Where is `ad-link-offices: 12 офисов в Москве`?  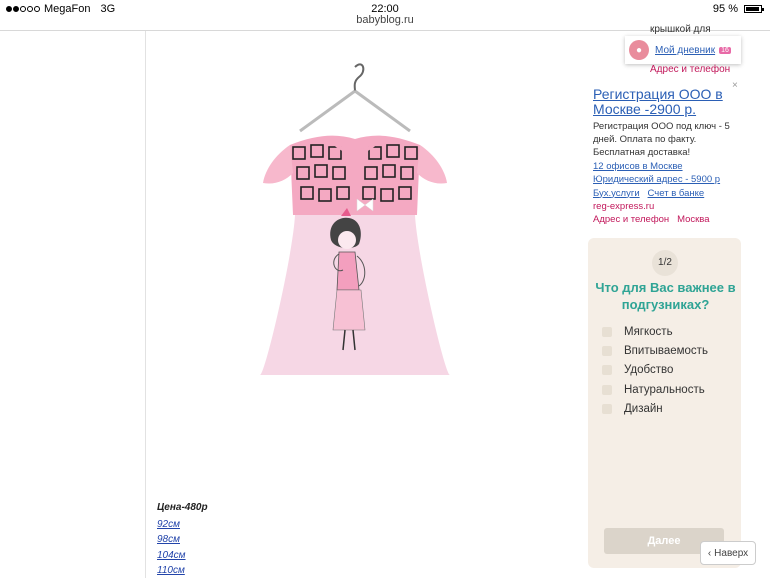
ad-link-offices: 12 офисов в Москве is located at coordinates (638, 166).